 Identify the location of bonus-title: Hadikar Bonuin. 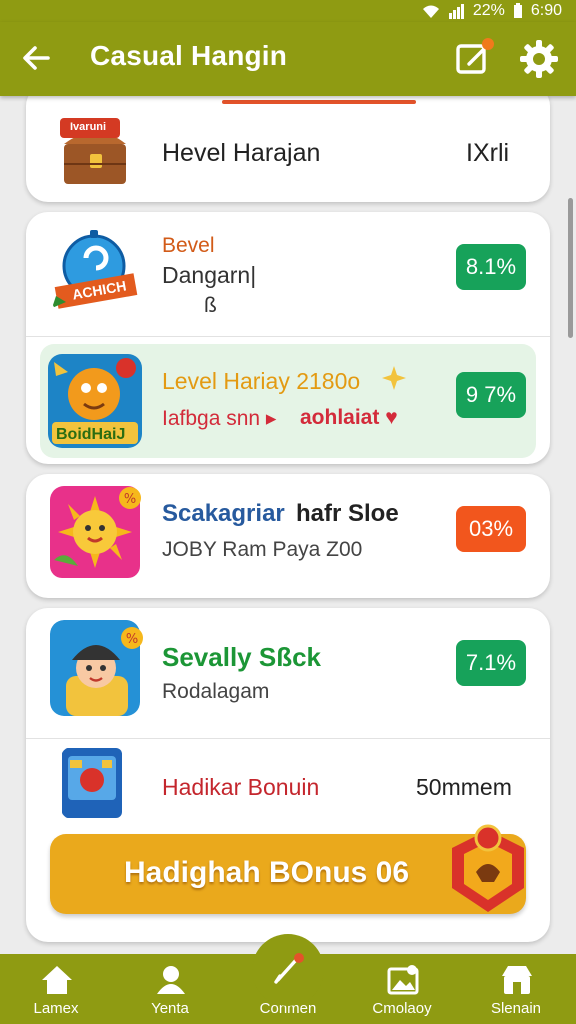
(241, 787).